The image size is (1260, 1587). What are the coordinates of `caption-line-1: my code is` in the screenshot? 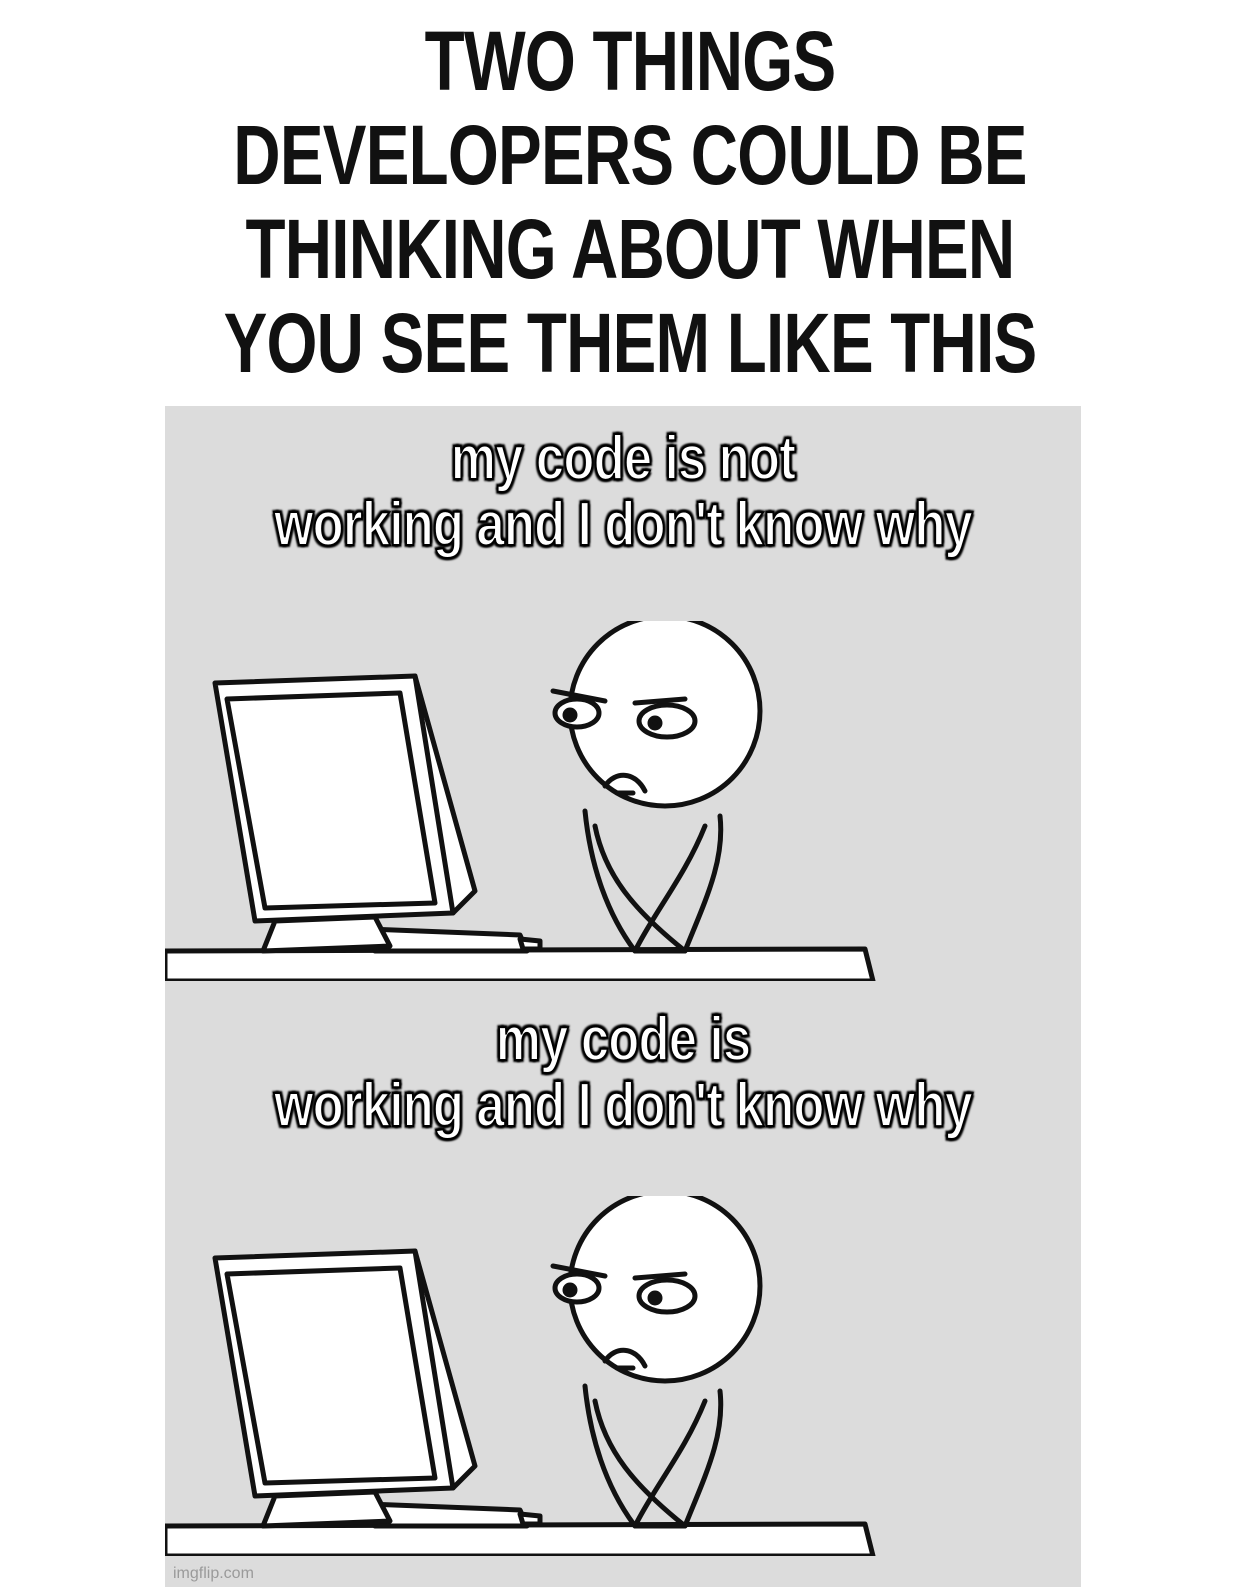 It's located at (623, 1039).